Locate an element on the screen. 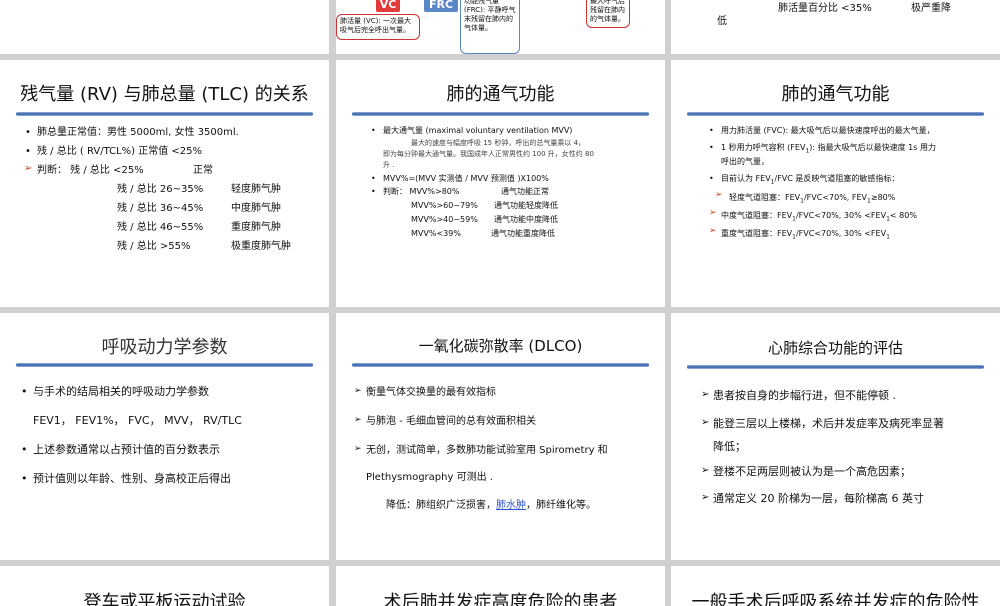 The height and width of the screenshot is (606, 1000). frc-label: FRC is located at coordinates (441, 6).